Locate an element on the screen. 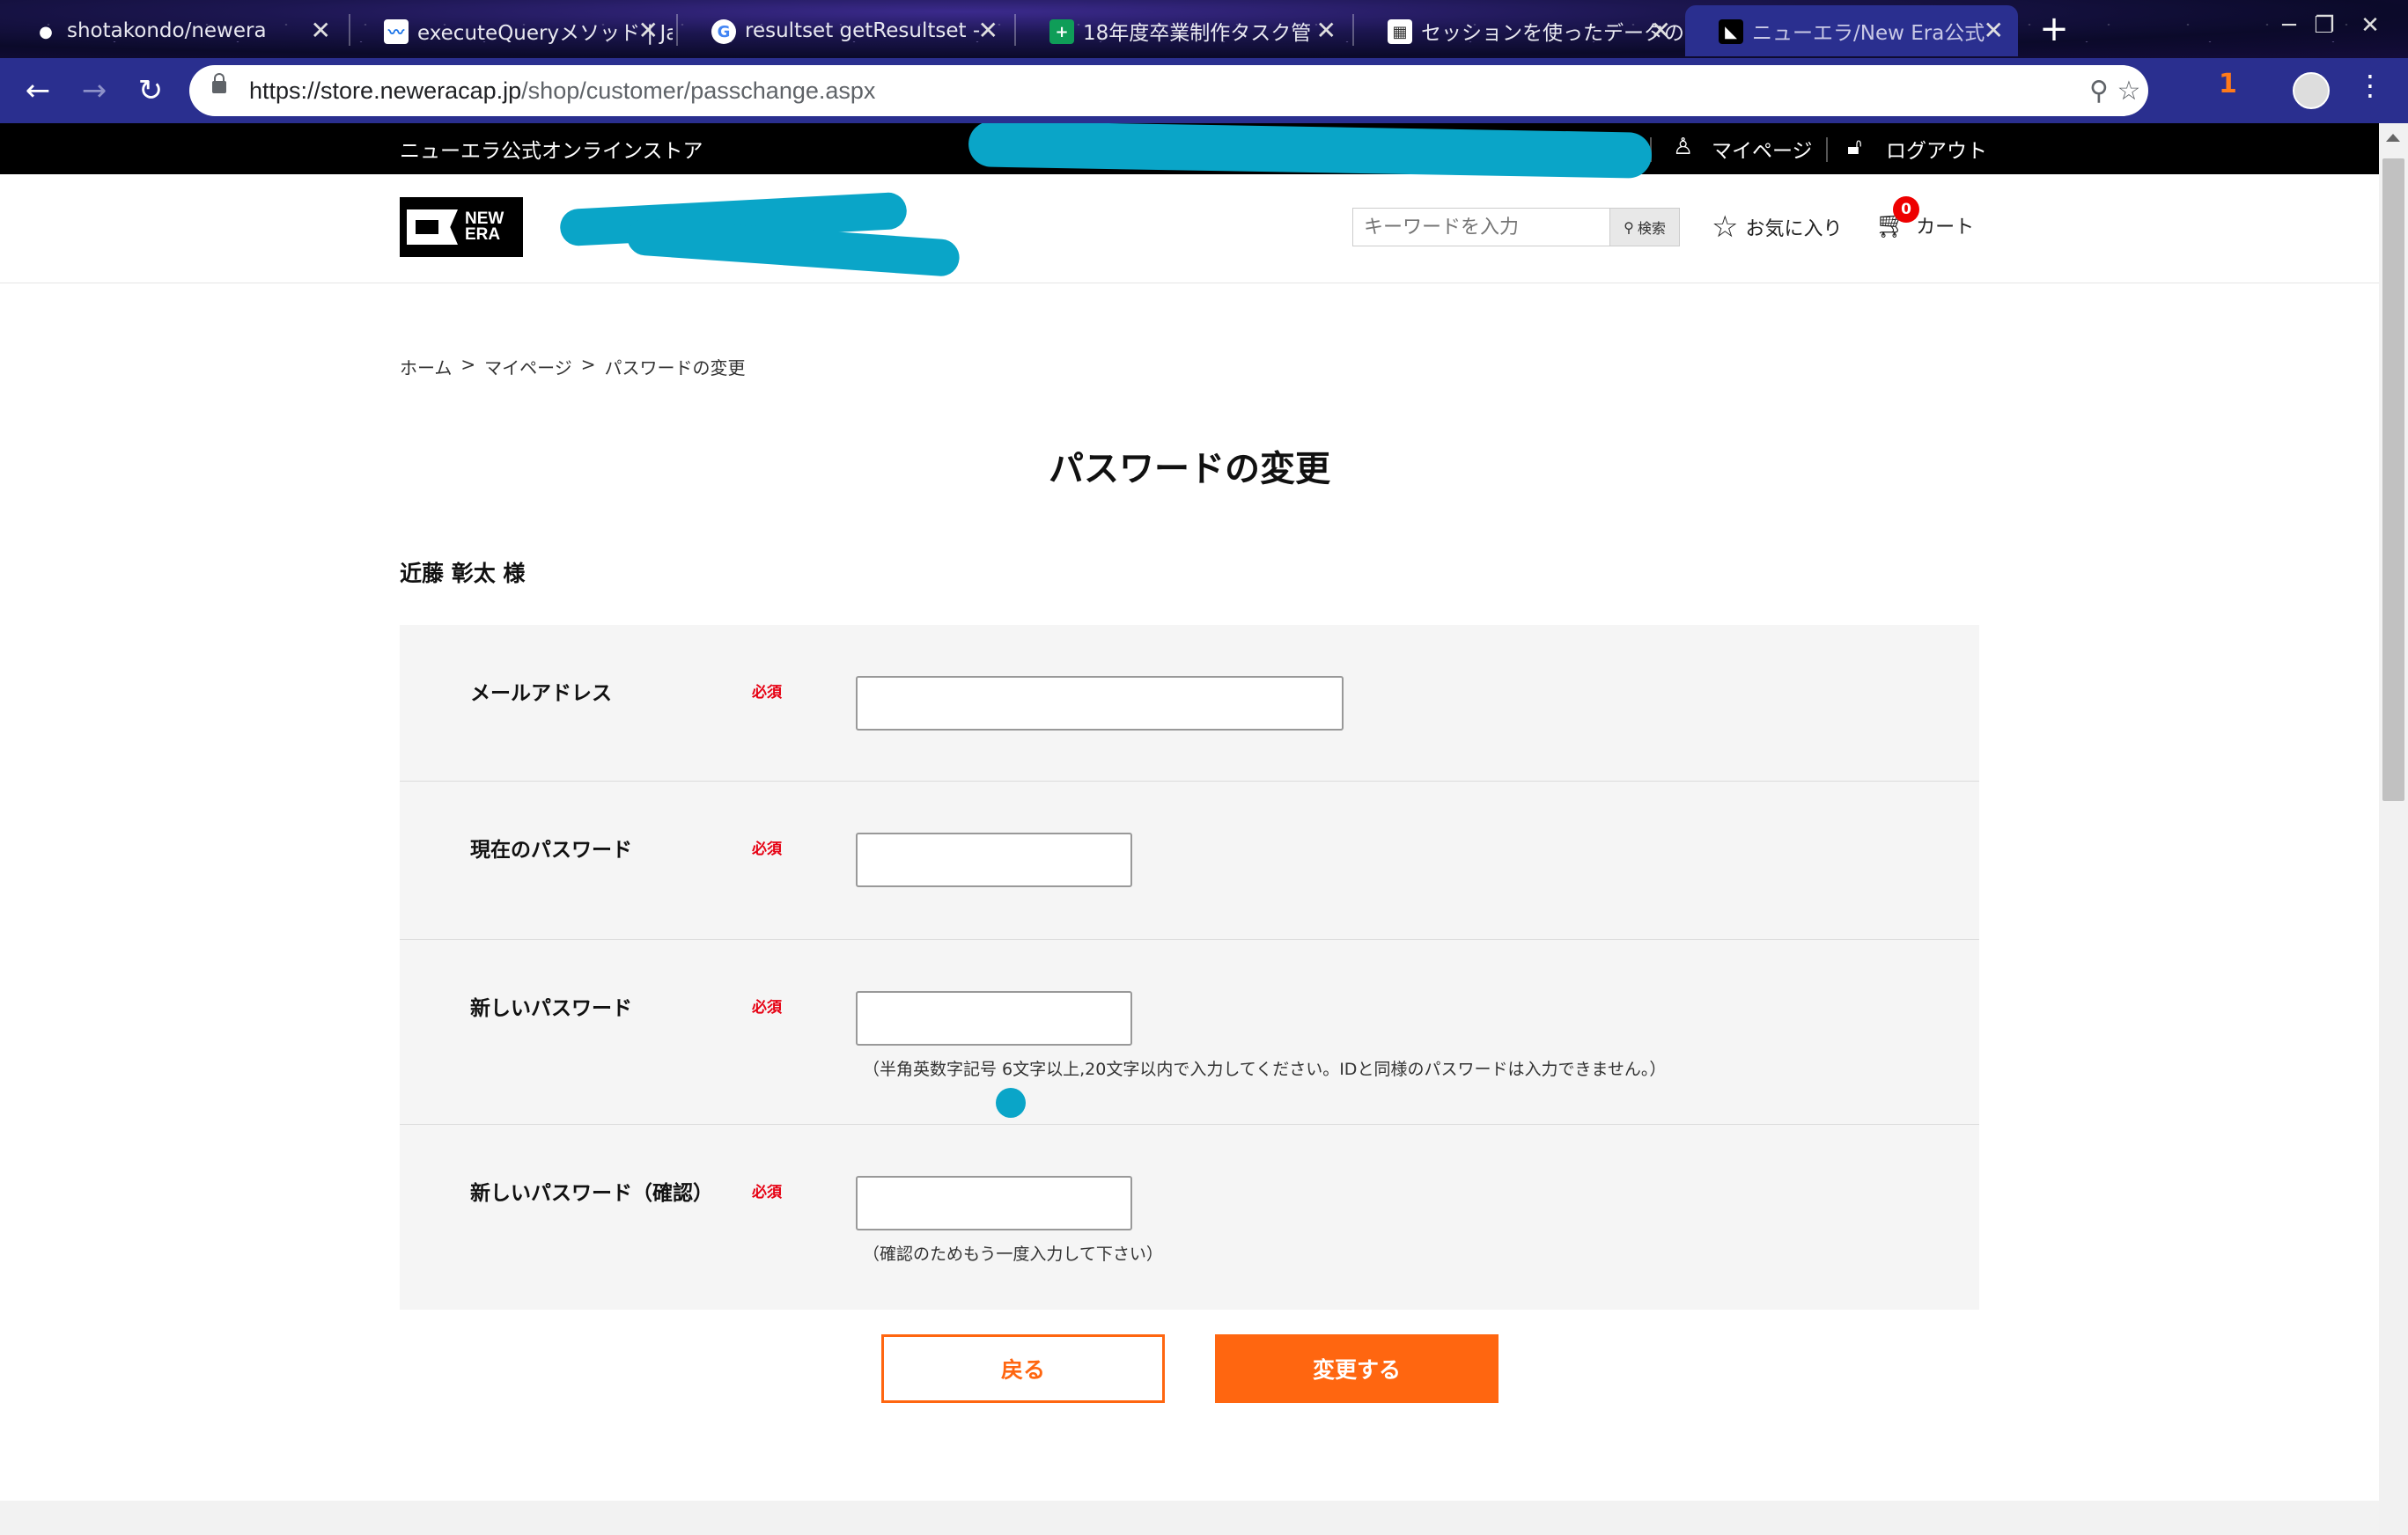 The height and width of the screenshot is (1535, 2408). browser-tab: + 18年度卒業制作タスク管 ✕ is located at coordinates (1183, 30).